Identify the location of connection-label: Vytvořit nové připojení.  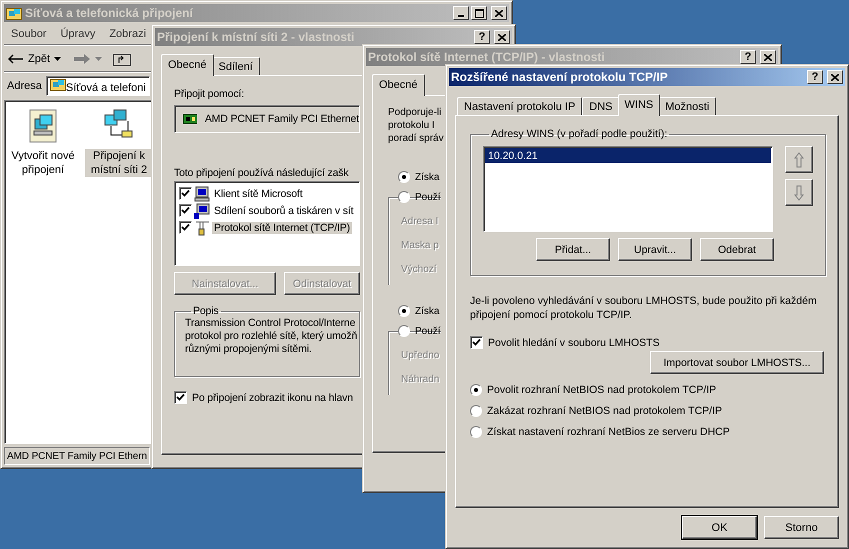
(43, 163).